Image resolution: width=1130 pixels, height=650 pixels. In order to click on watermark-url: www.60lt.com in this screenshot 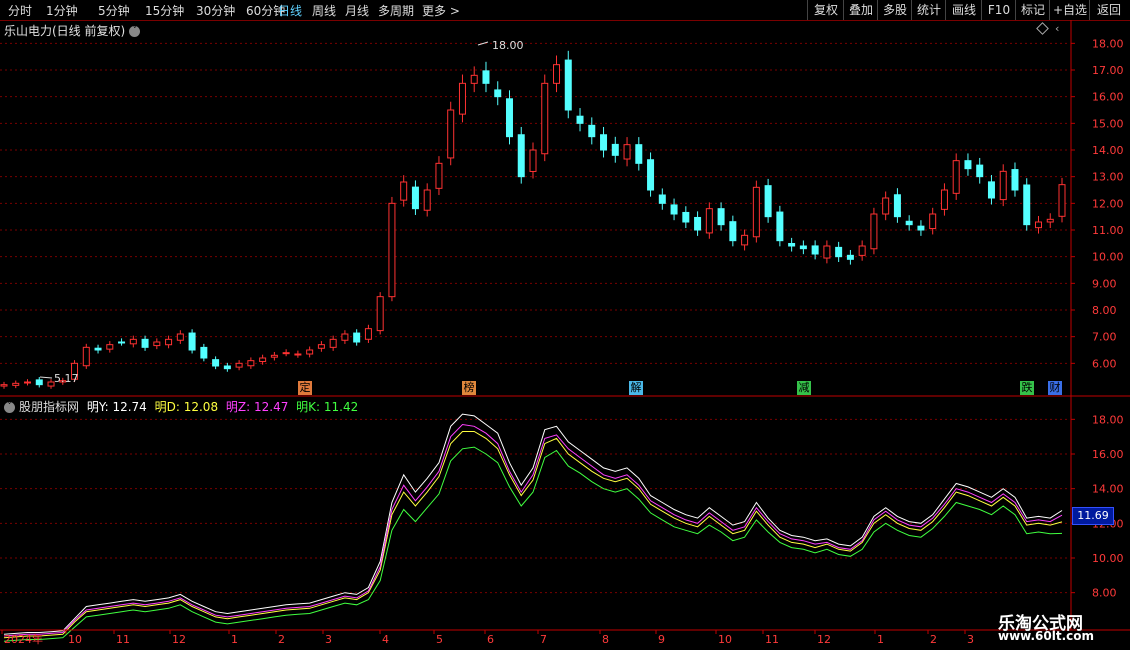, I will do `click(1046, 636)`.